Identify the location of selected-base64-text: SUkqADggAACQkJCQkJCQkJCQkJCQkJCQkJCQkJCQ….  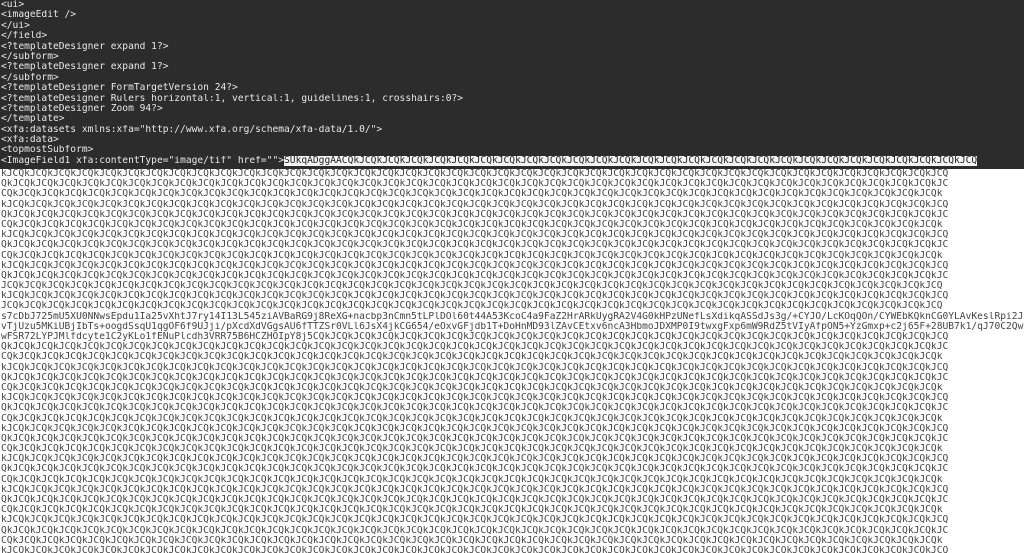
(631, 160).